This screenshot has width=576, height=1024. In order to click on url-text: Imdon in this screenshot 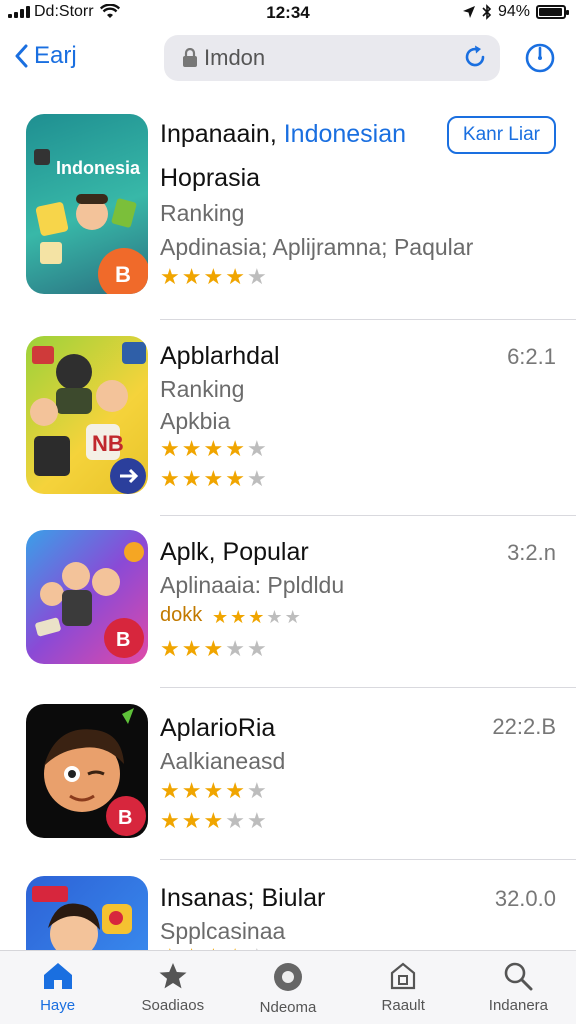, I will do `click(235, 57)`.